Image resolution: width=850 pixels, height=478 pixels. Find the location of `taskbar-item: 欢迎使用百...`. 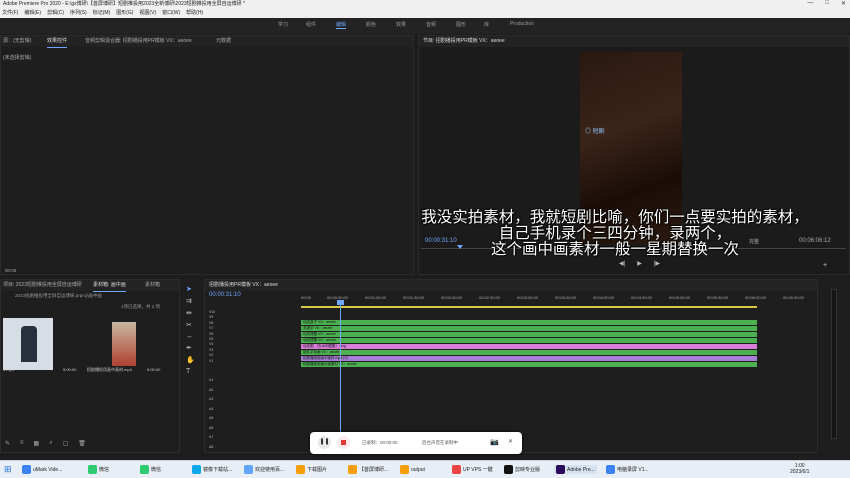

taskbar-item: 欢迎使用百... is located at coordinates (264, 469).